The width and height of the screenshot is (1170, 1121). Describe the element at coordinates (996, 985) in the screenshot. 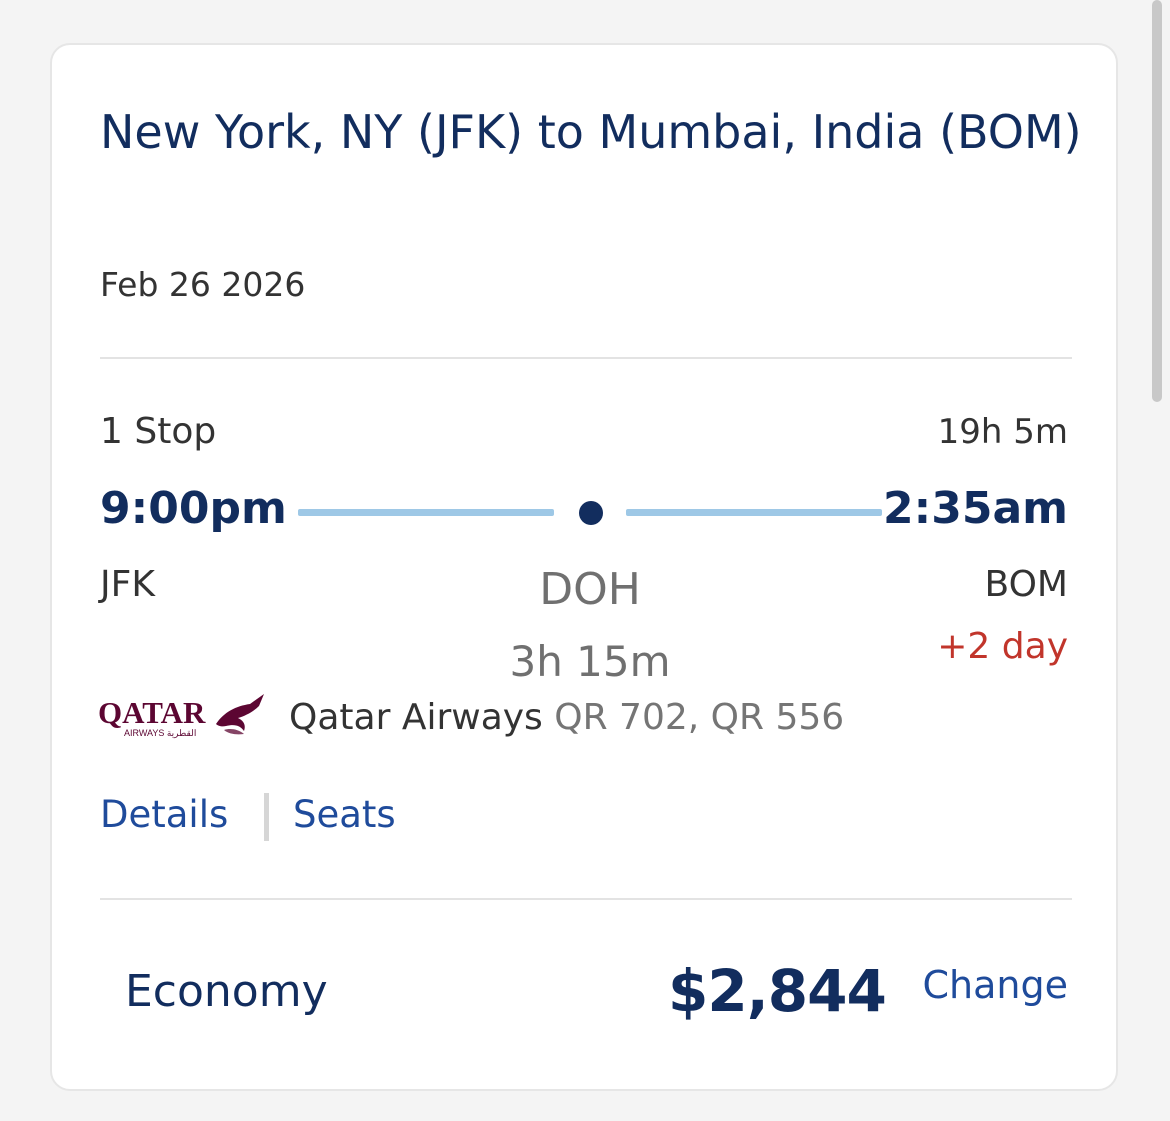

I see `change-fare-link: Change` at that location.